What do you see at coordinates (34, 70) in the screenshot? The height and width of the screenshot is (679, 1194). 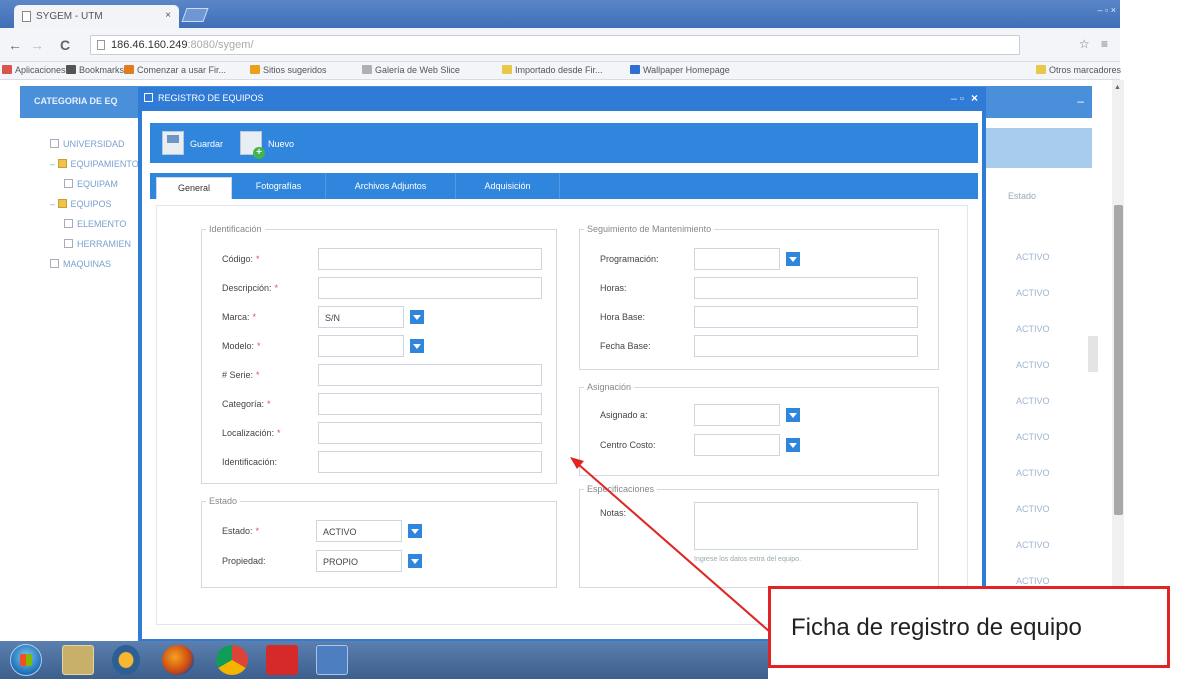 I see `bookmark-item: Aplicaciones` at bounding box center [34, 70].